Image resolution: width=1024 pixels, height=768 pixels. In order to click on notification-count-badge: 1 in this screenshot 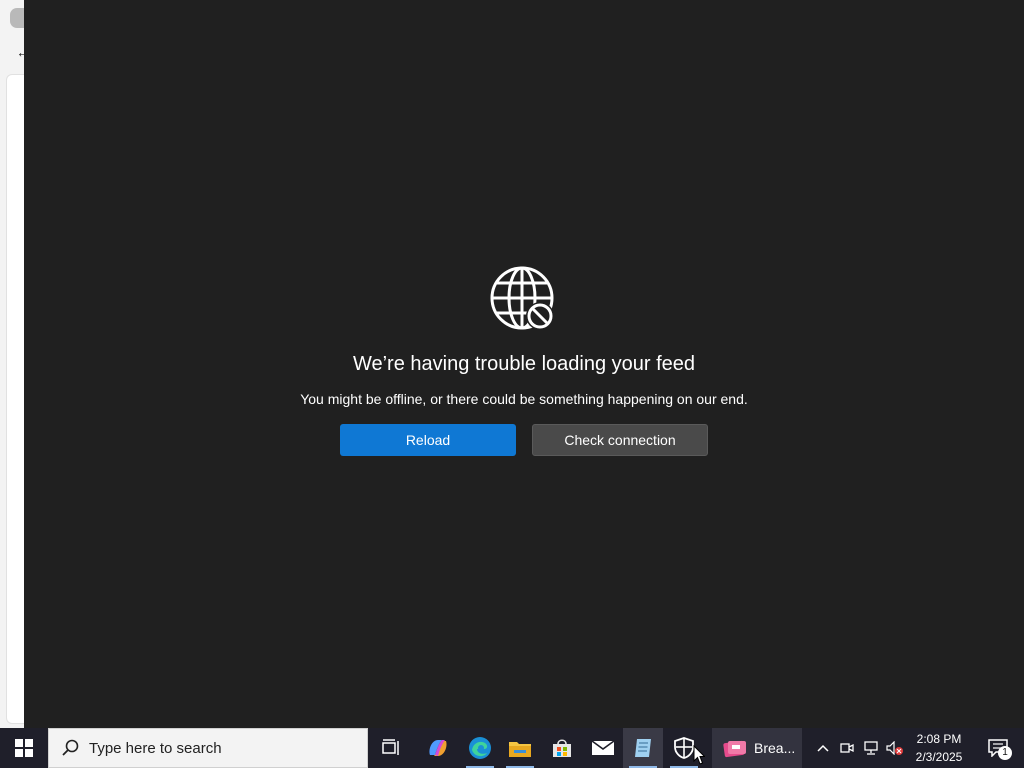, I will do `click(1005, 753)`.